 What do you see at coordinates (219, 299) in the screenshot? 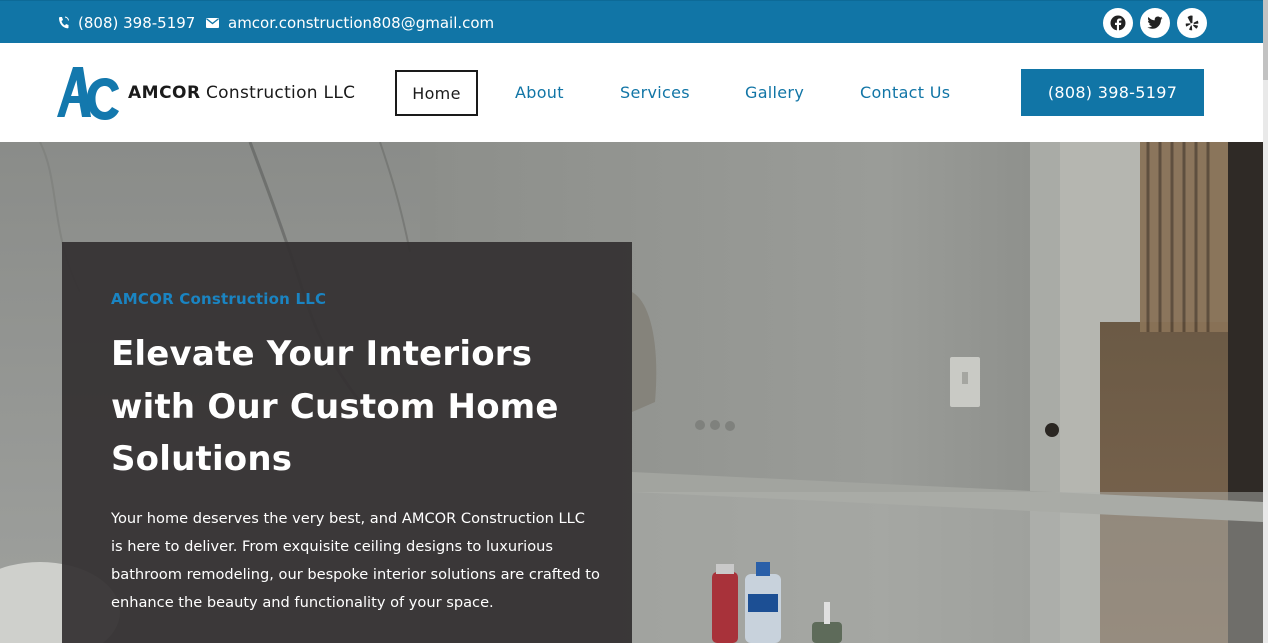
I see `hero-eyebrow: AMCOR Construction LLC` at bounding box center [219, 299].